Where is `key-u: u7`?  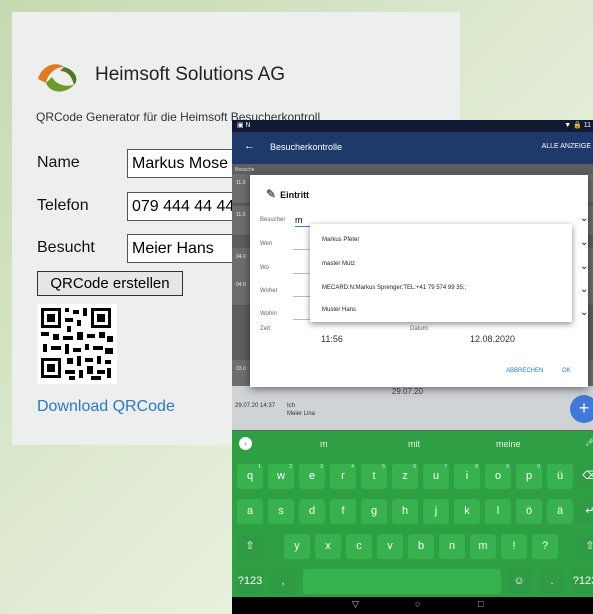 key-u: u7 is located at coordinates (436, 476).